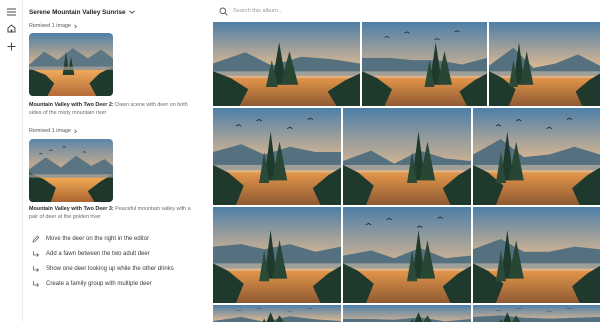 The height and width of the screenshot is (322, 600). I want to click on album-title: Serene Mountain Valley Sunrise, so click(77, 12).